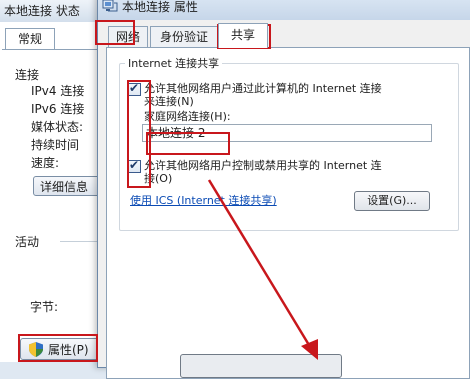  Describe the element at coordinates (27, 242) in the screenshot. I see `activity-heading: 活动` at that location.